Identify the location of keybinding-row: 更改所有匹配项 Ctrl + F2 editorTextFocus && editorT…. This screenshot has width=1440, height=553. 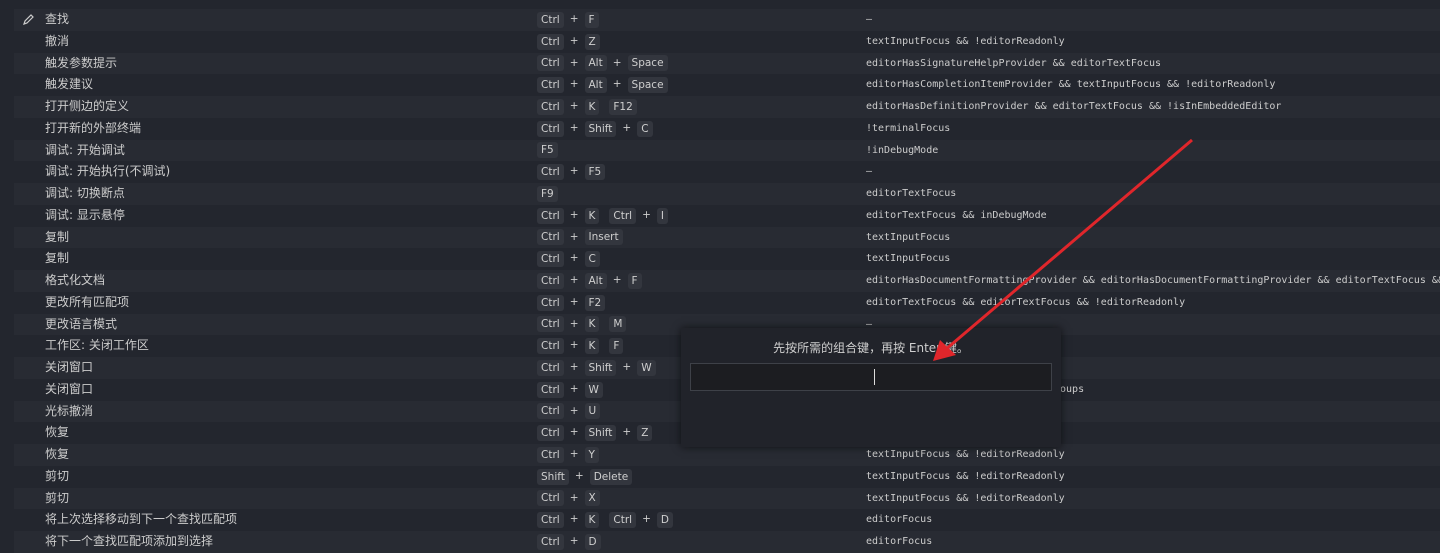
(727, 303).